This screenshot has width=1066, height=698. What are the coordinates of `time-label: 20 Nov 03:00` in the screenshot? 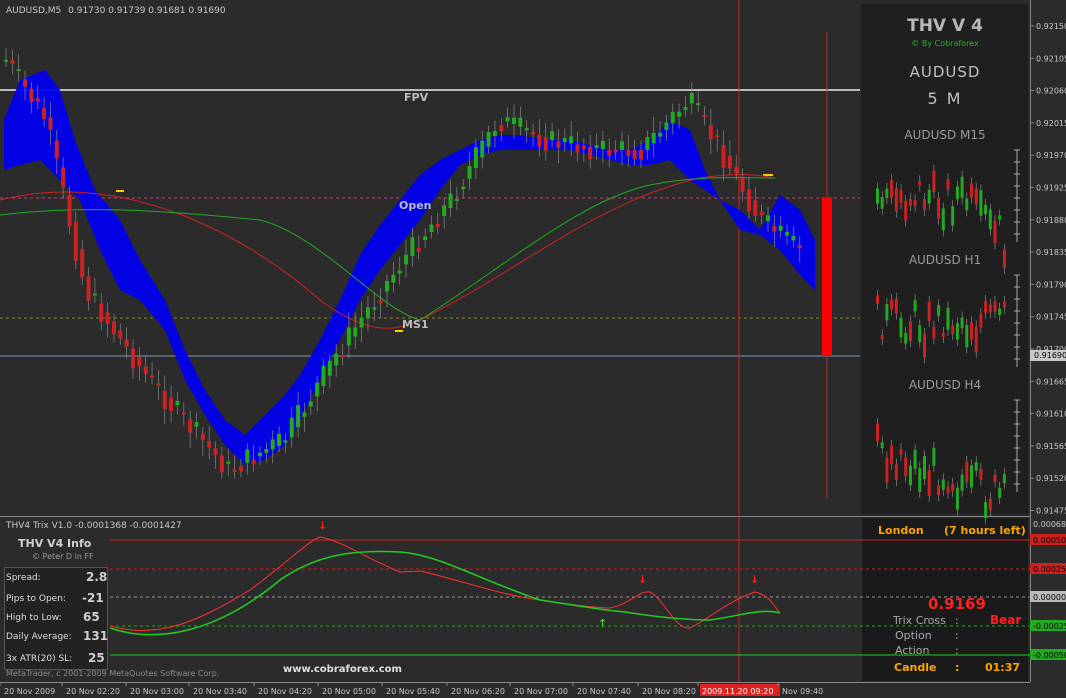 It's located at (157, 691).